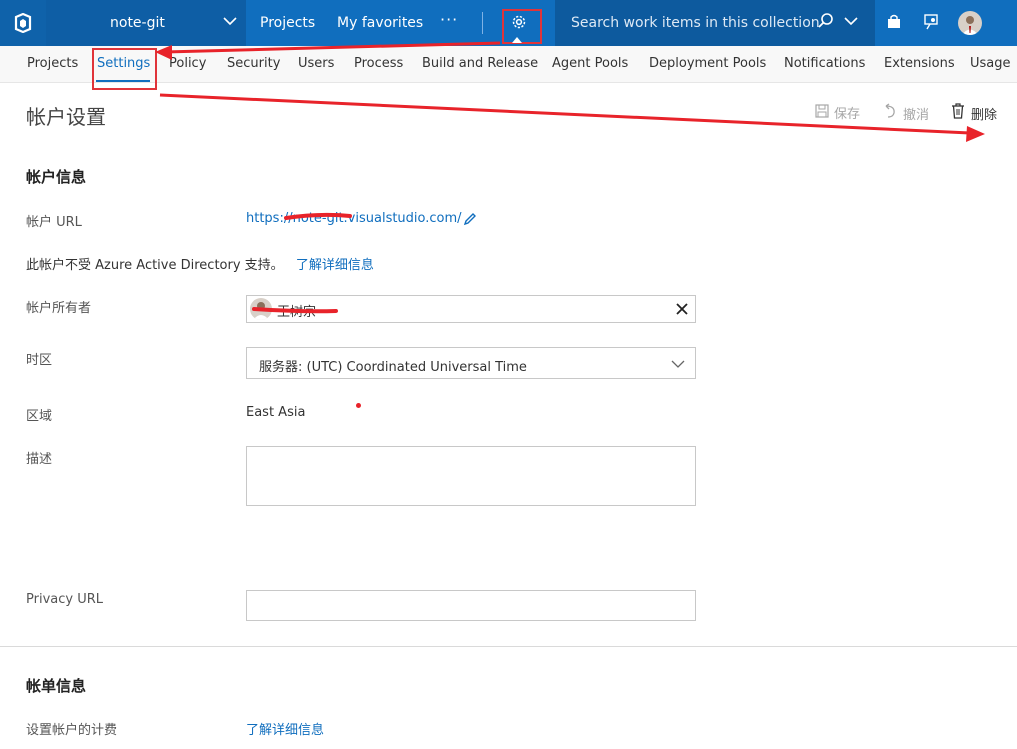 The image size is (1017, 749). Describe the element at coordinates (64, 599) in the screenshot. I see `privacy-url-label: Privacy URL` at that location.